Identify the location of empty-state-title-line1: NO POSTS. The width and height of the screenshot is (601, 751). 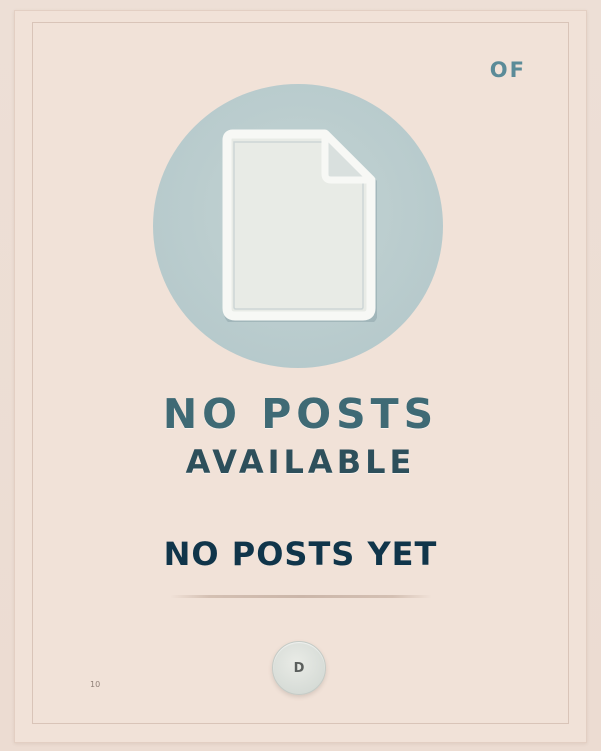
(300, 414).